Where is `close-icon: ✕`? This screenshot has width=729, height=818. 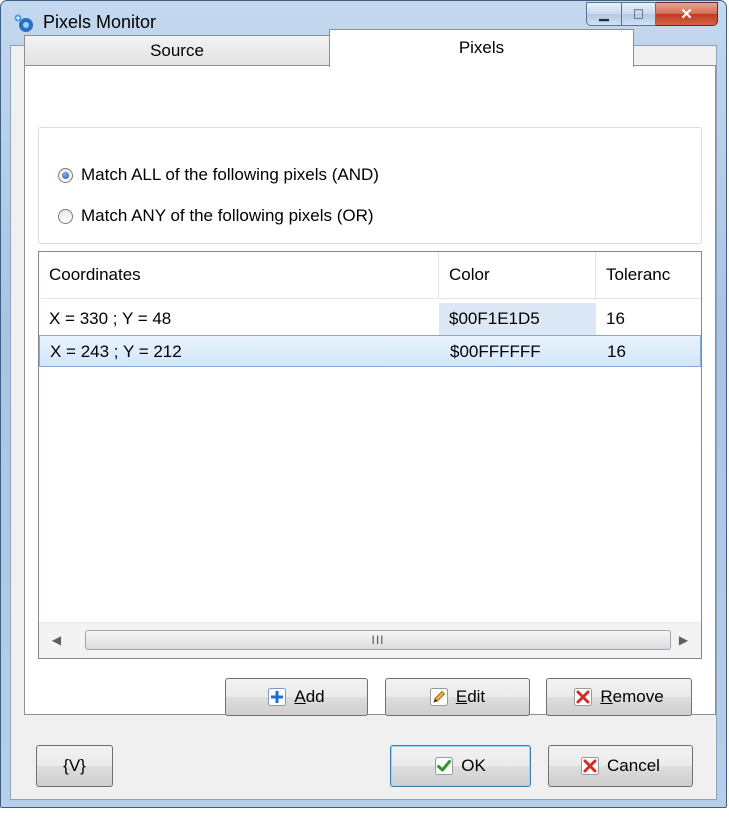 close-icon: ✕ is located at coordinates (686, 14).